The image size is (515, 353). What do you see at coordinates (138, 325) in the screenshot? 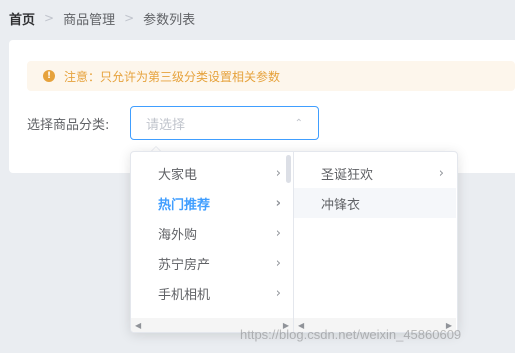
I see `scroll-left-icon: ◀` at bounding box center [138, 325].